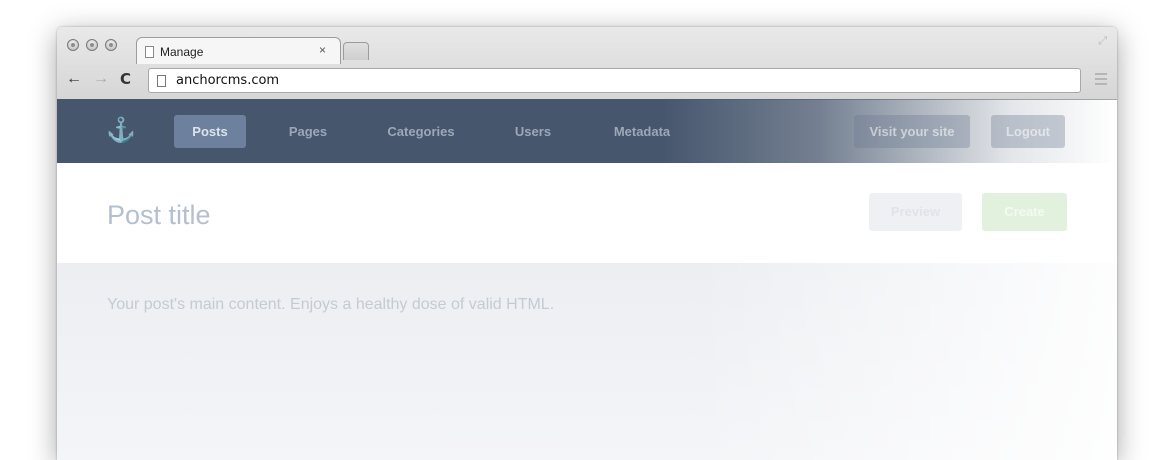 The height and width of the screenshot is (460, 1174). What do you see at coordinates (74, 79) in the screenshot?
I see `back-arrow-icon: ←` at bounding box center [74, 79].